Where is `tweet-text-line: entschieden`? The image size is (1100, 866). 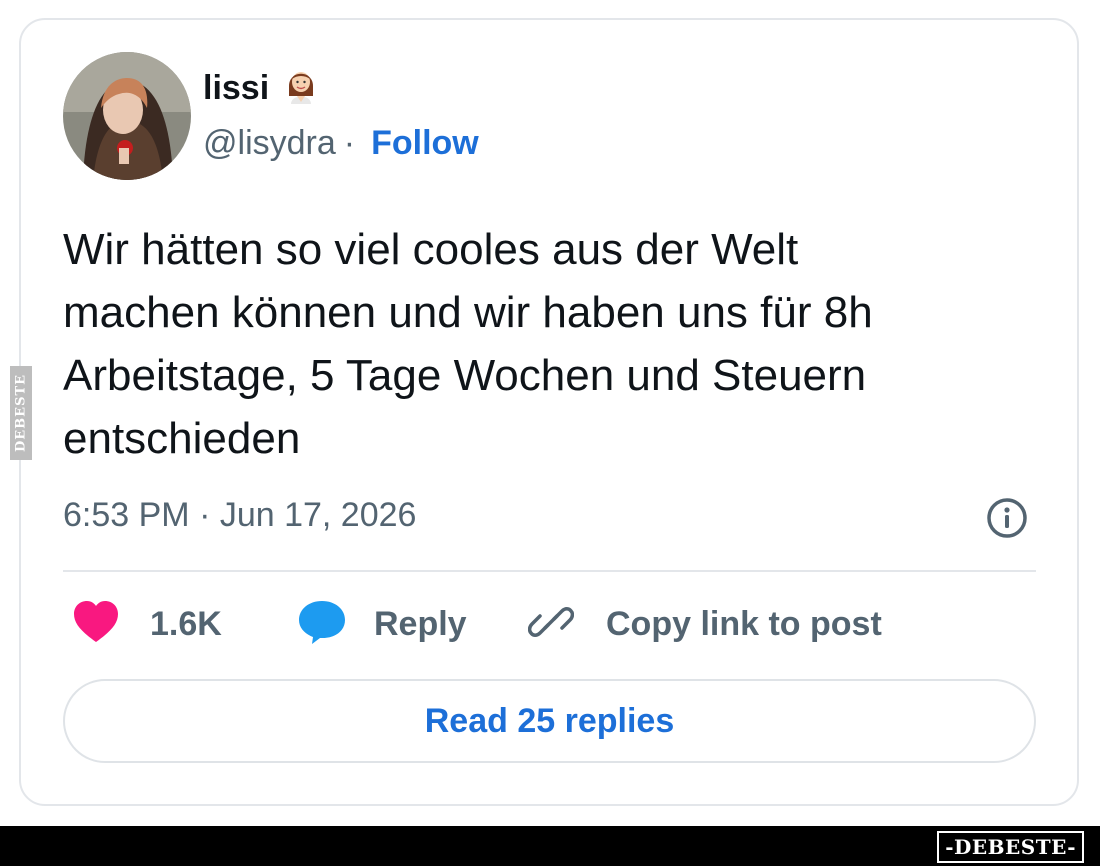 tweet-text-line: entschieden is located at coordinates (182, 438).